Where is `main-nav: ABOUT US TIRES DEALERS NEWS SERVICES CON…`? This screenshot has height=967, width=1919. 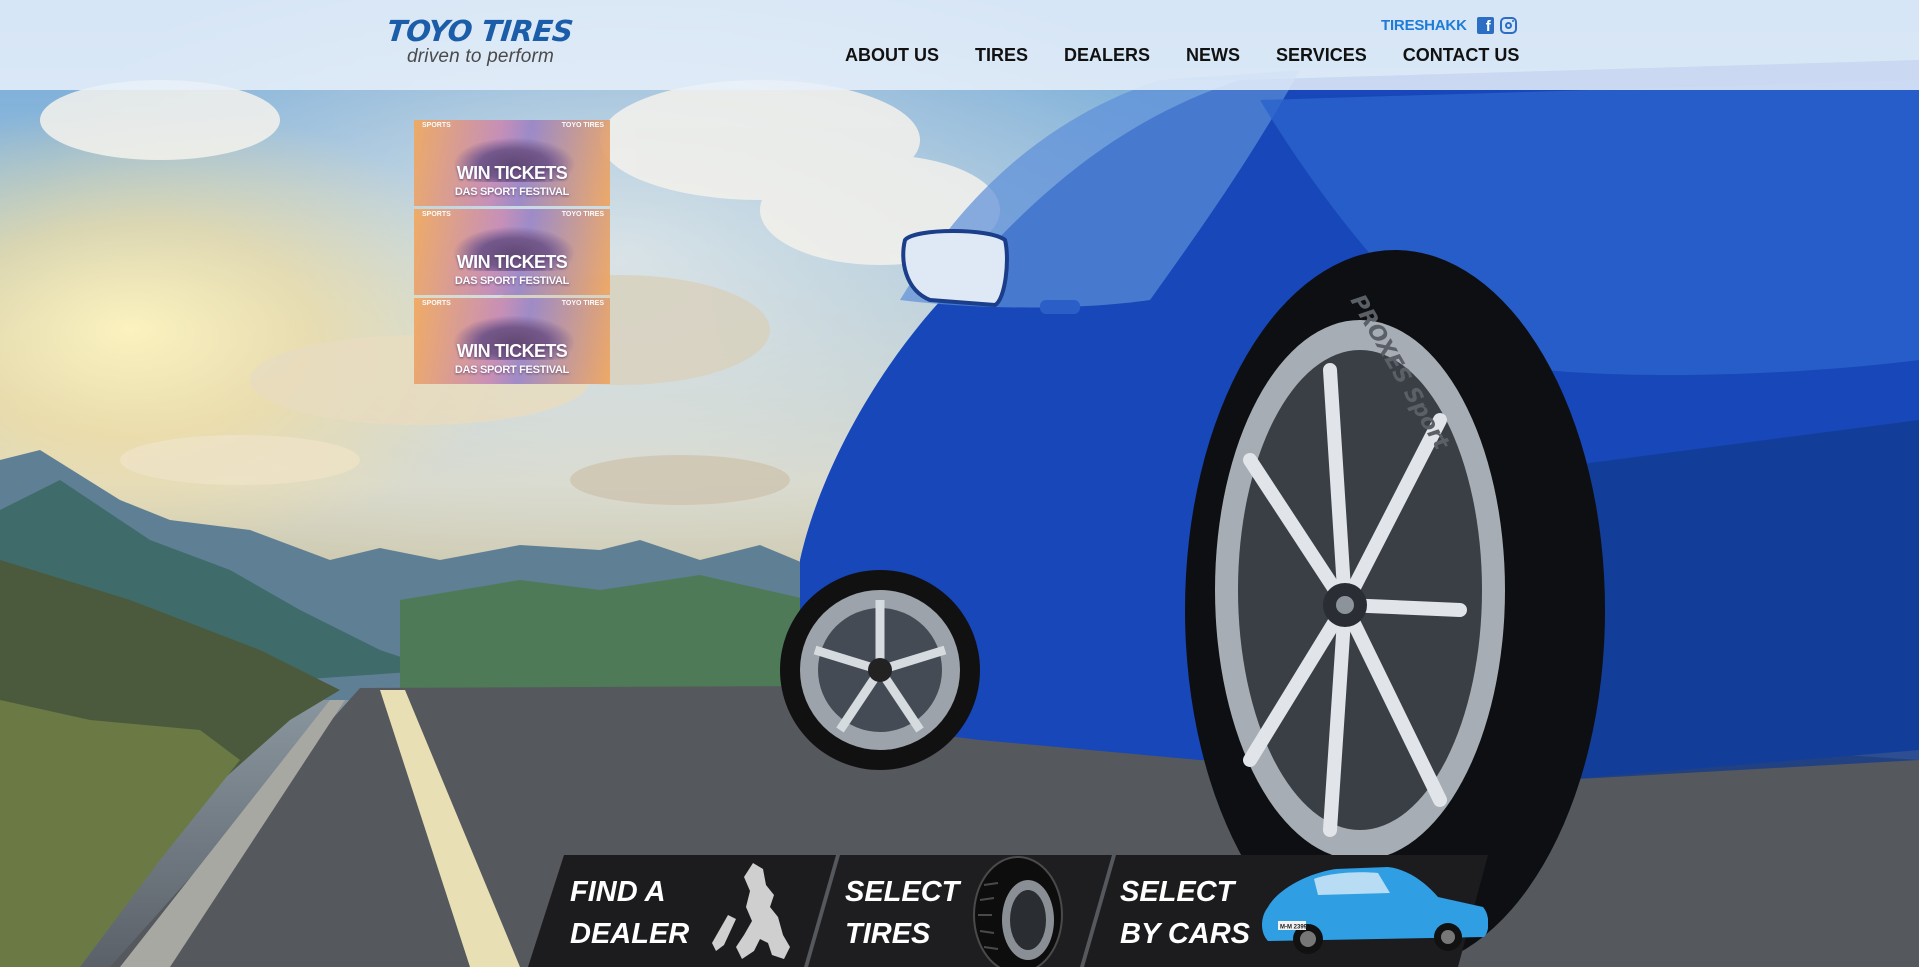
main-nav: ABOUT US TIRES DEALERS NEWS SERVICES CON… is located at coordinates (1182, 55).